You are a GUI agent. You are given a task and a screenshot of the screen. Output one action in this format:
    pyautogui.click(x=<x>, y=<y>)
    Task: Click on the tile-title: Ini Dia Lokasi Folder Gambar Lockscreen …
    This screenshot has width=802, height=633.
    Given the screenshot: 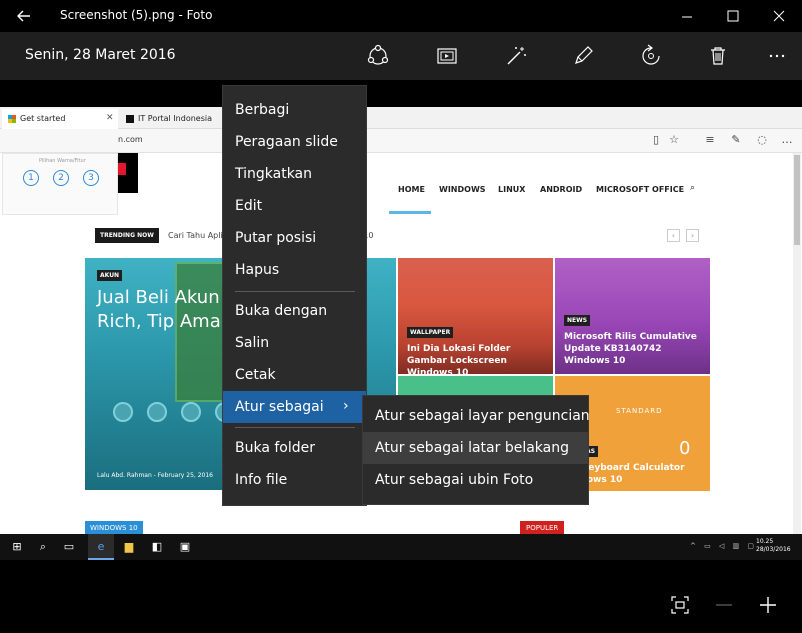 What is the action you would take?
    pyautogui.click(x=459, y=359)
    